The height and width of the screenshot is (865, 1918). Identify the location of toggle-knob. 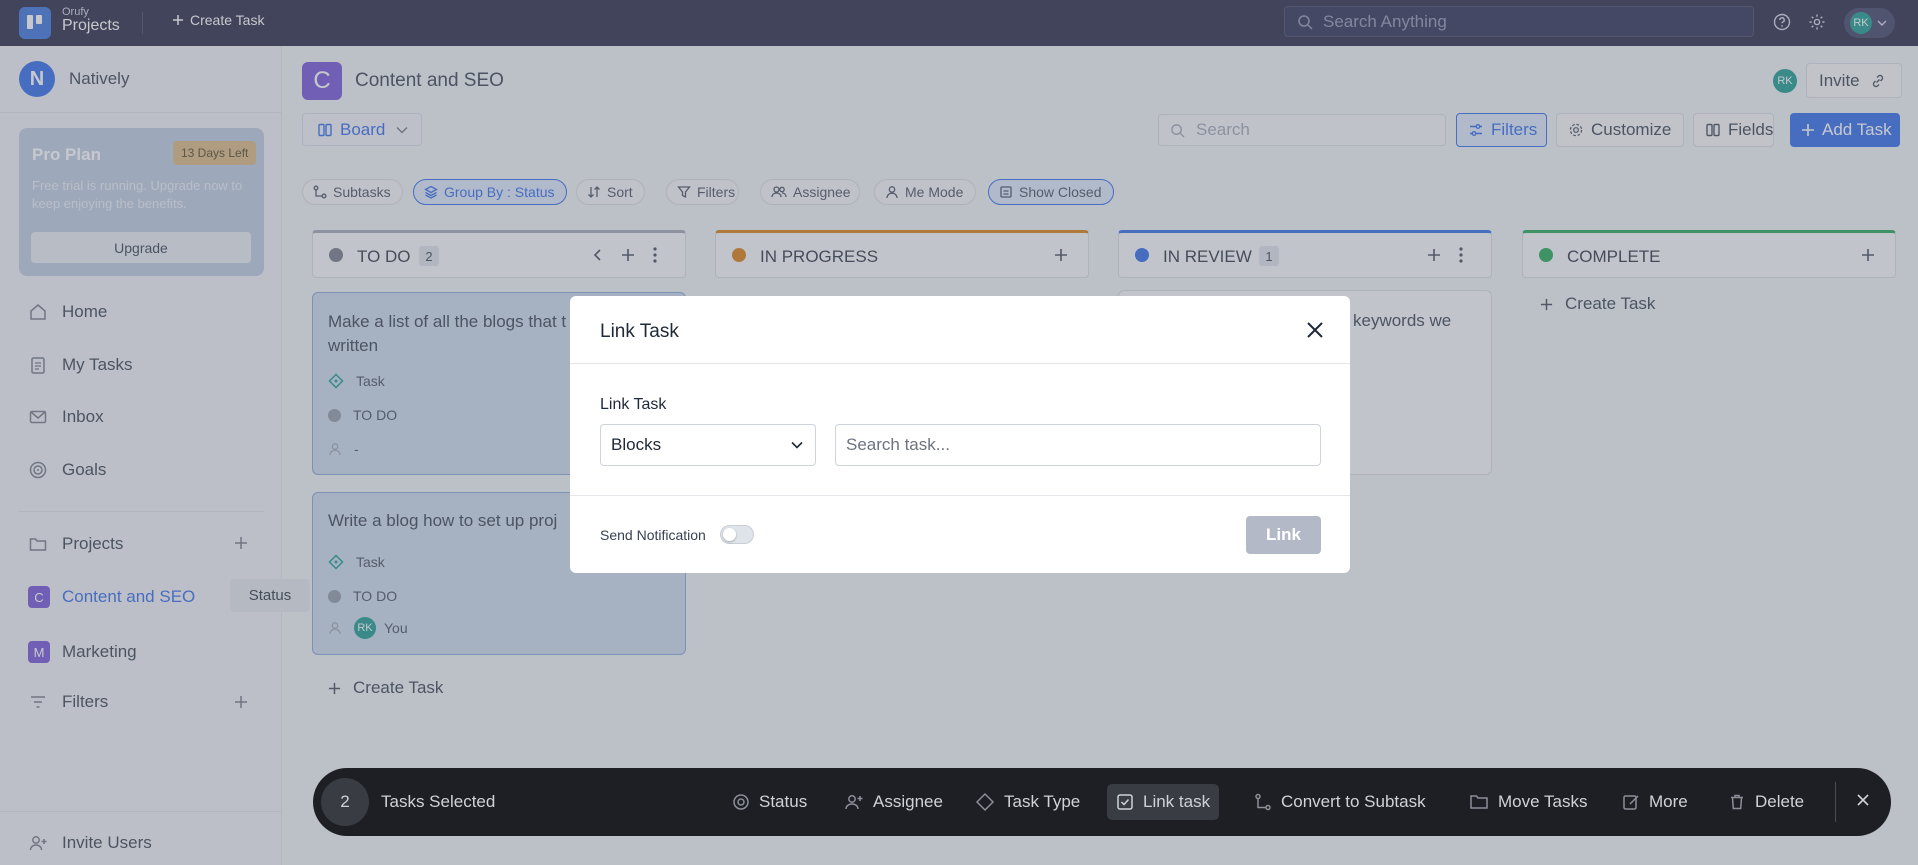
(729, 534).